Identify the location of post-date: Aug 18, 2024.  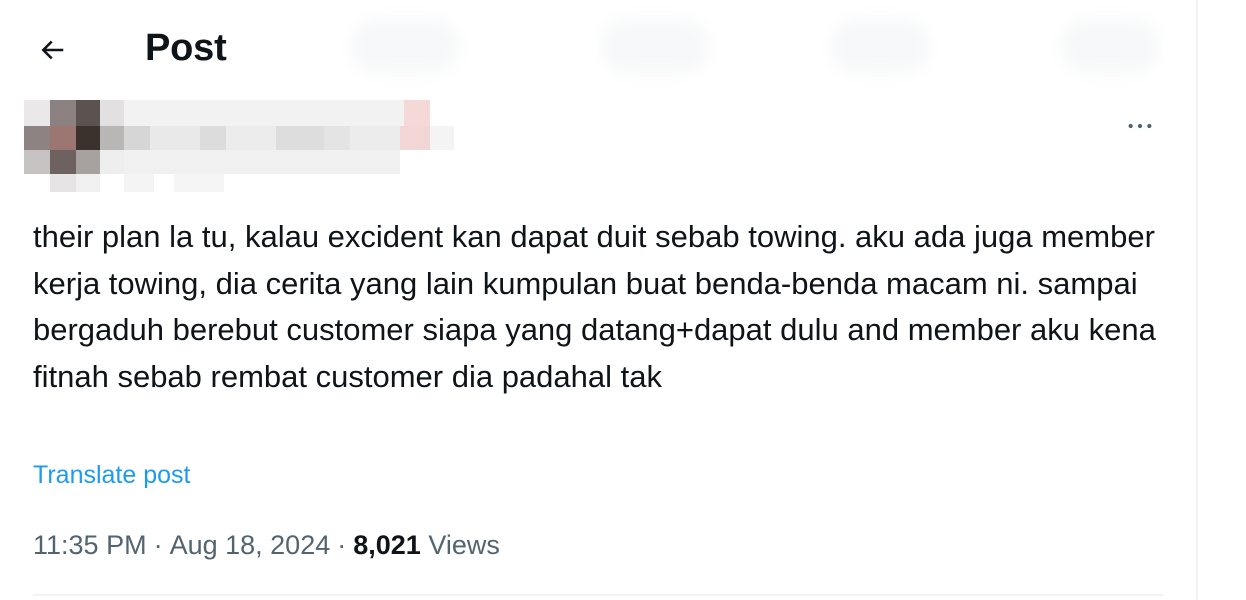
(250, 545).